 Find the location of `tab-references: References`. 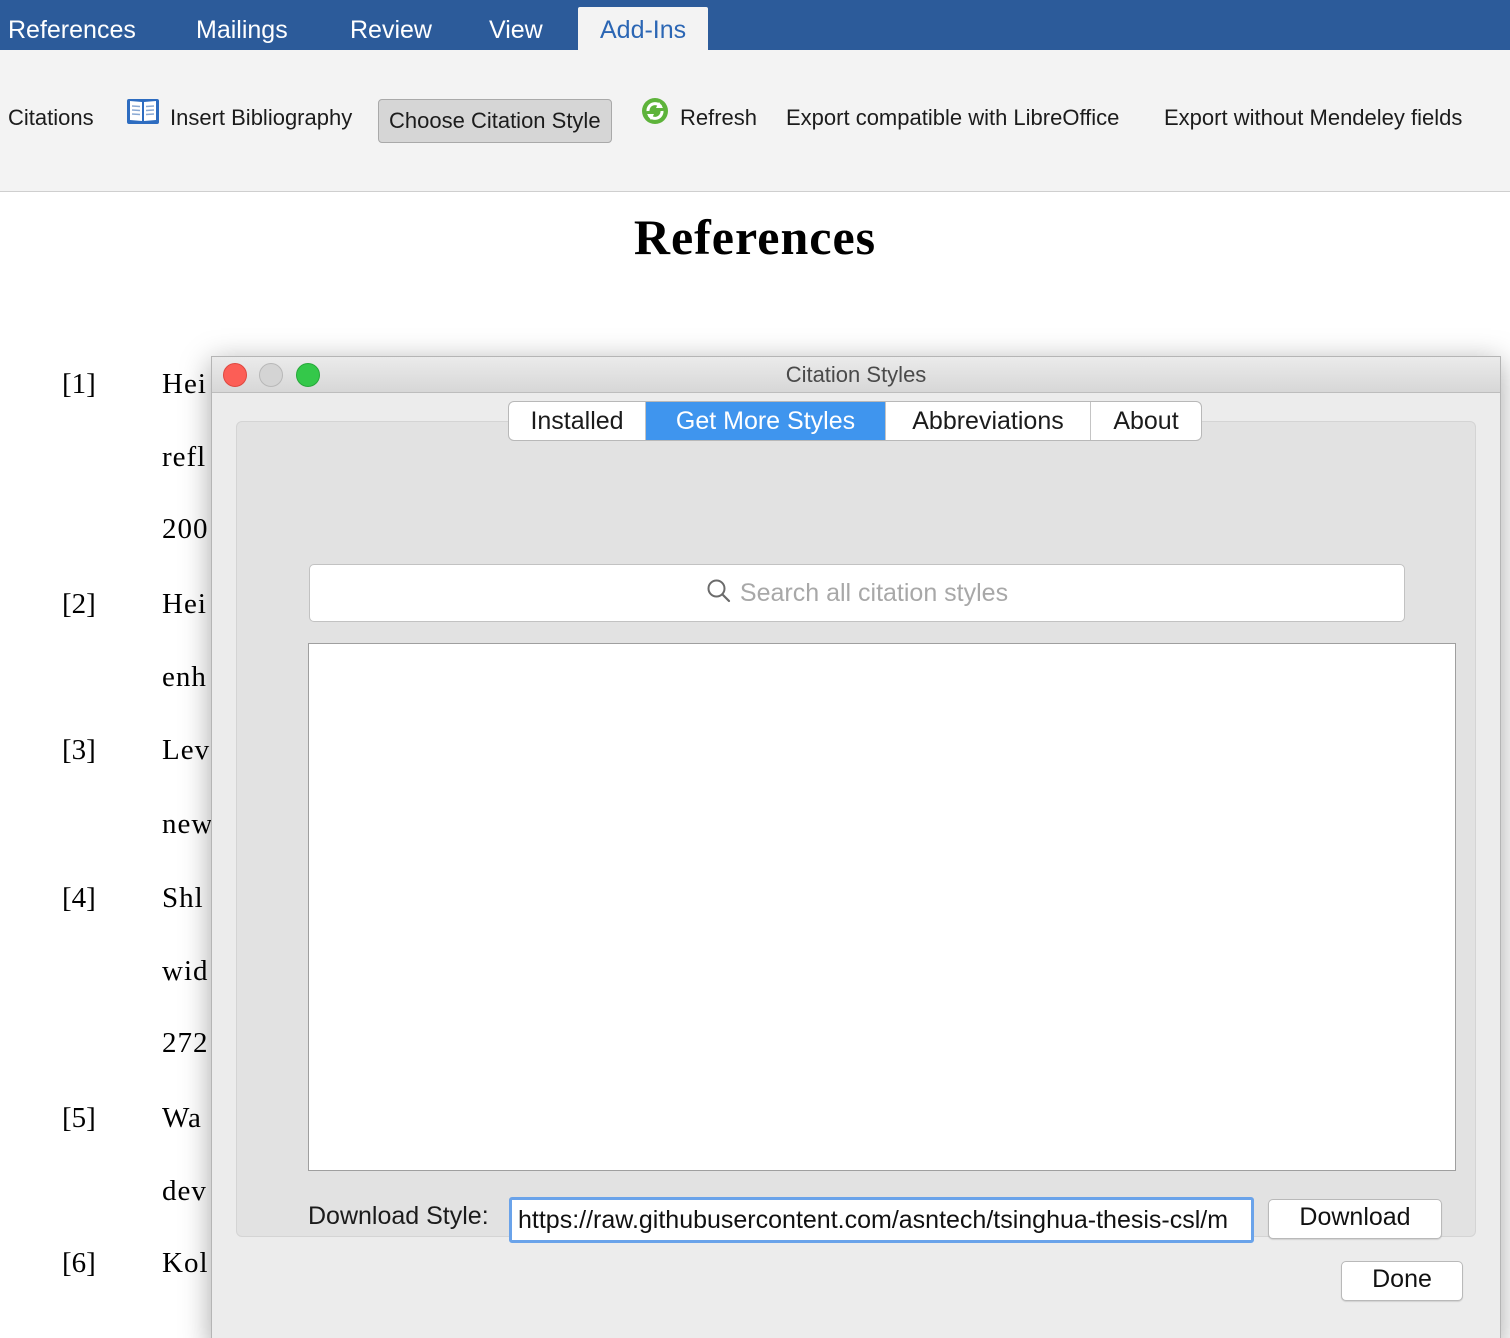

tab-references: References is located at coordinates (72, 25).